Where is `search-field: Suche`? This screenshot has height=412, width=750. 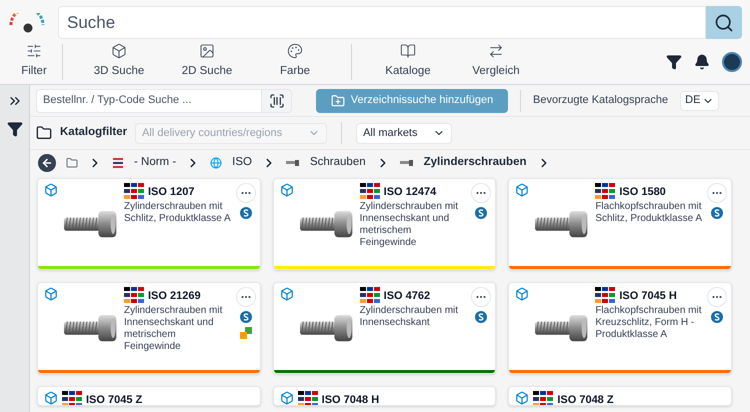
search-field: Suche is located at coordinates (382, 22).